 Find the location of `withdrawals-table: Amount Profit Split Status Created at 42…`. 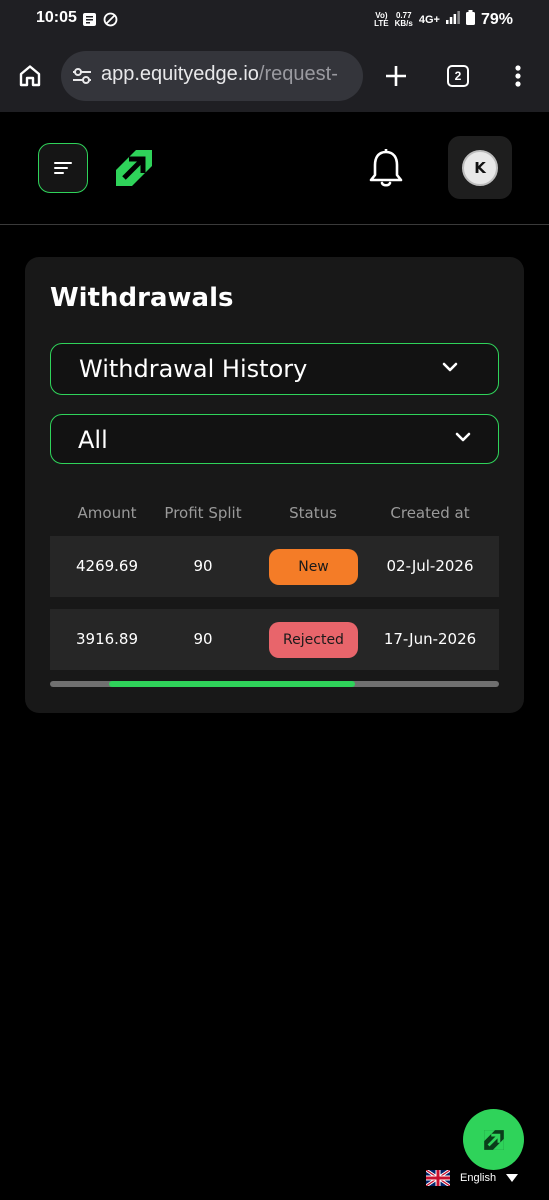

withdrawals-table: Amount Profit Split Status Created at 42… is located at coordinates (274, 585).